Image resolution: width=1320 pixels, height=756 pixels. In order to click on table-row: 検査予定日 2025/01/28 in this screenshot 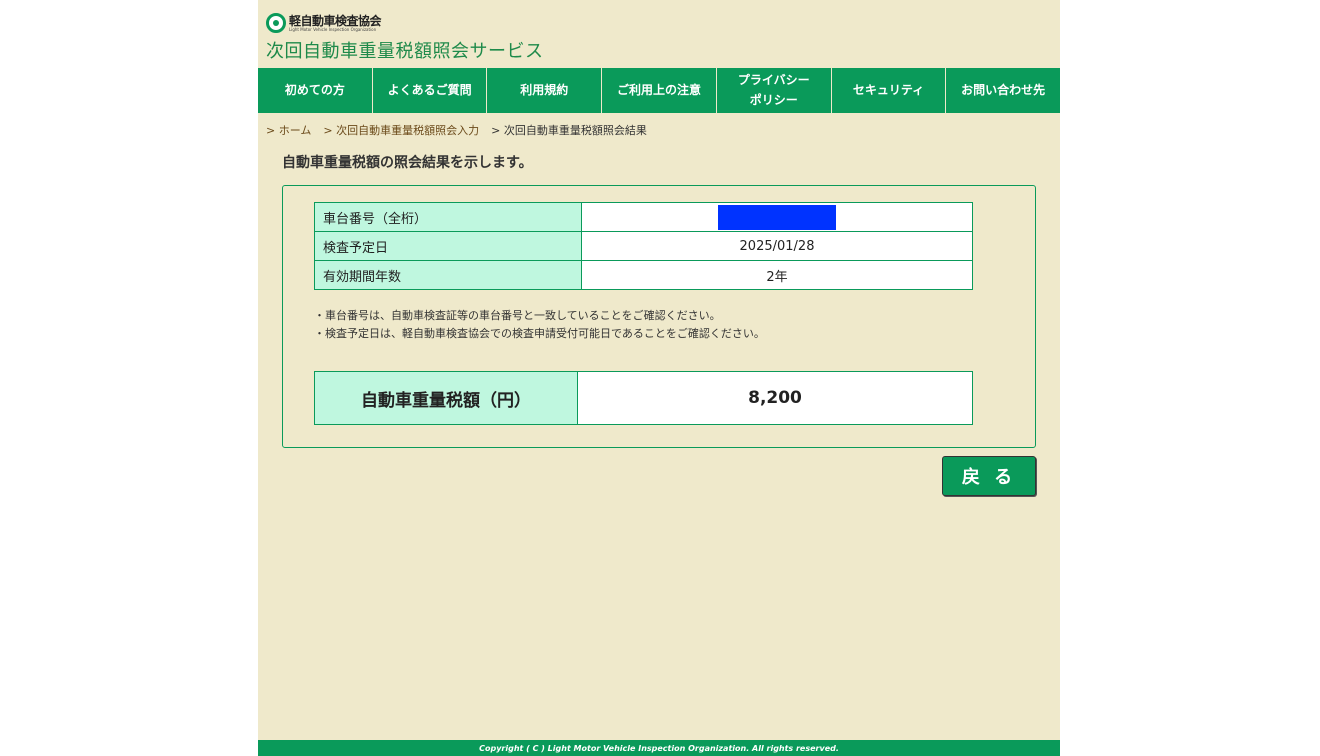, I will do `click(643, 246)`.